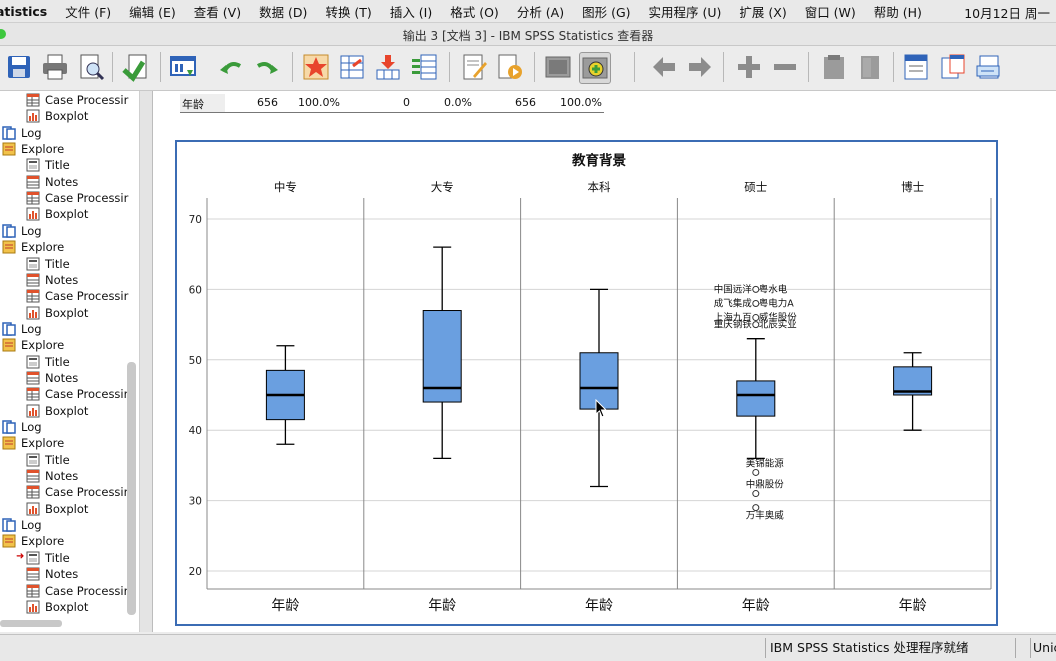 This screenshot has height=661, width=1056. I want to click on menu-edit: 编辑 (E), so click(152, 11).